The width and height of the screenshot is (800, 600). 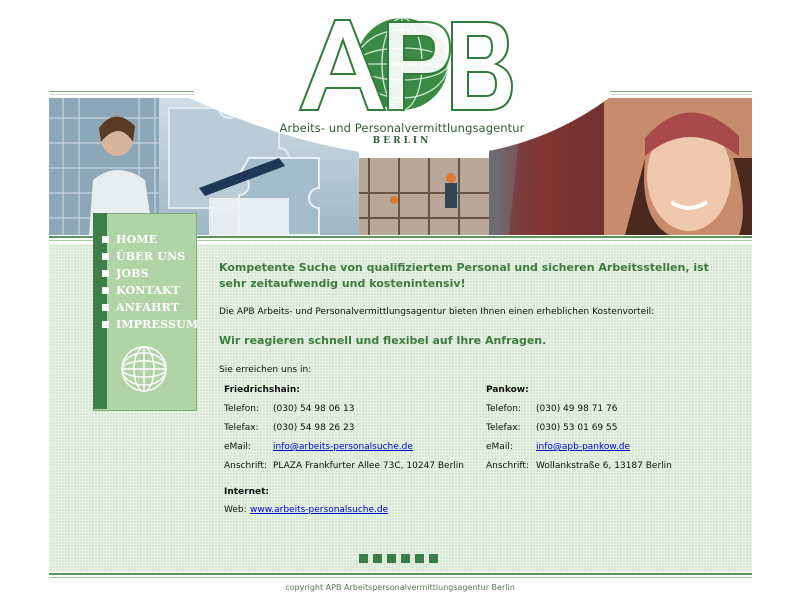 I want to click on web-label: Web:, so click(x=235, y=510).